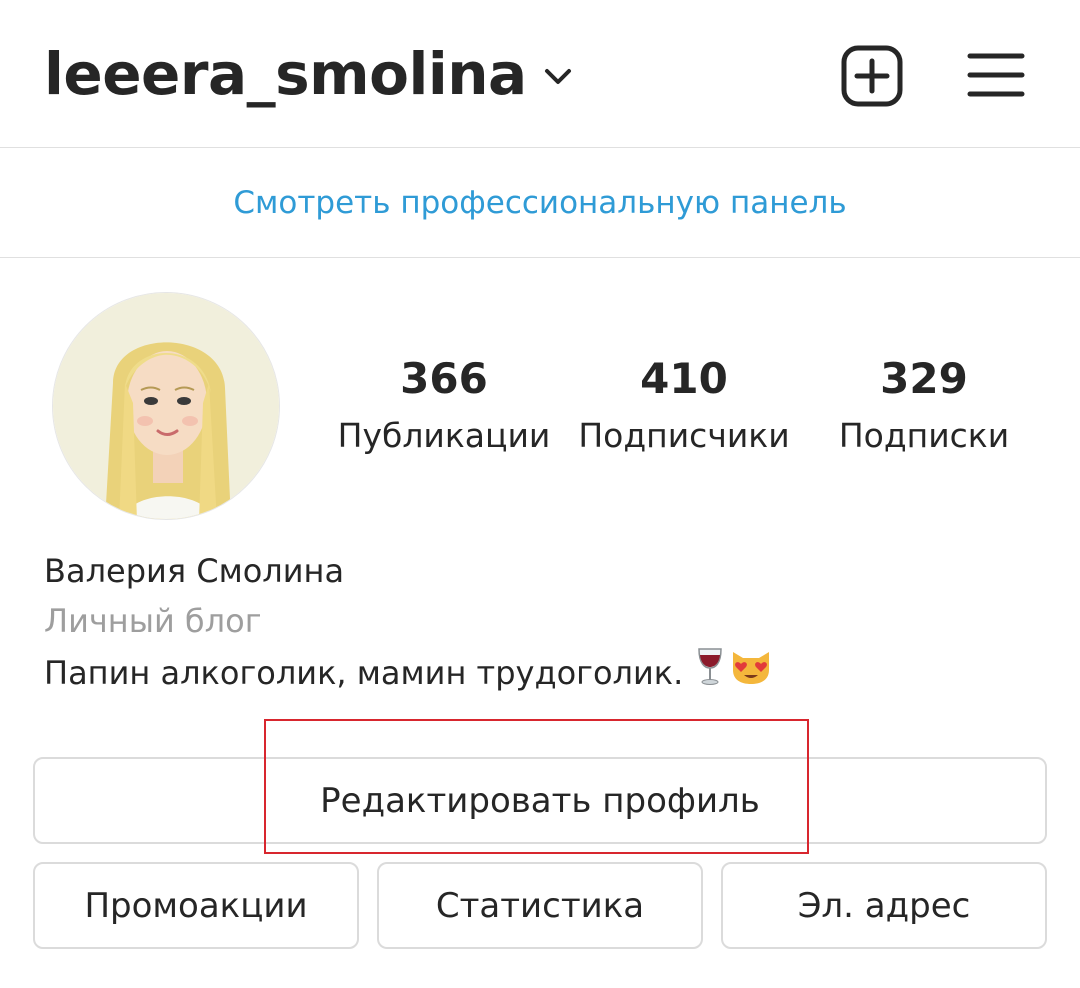 The width and height of the screenshot is (1080, 988). I want to click on edit-profile-button: Редактировать профиль, so click(540, 800).